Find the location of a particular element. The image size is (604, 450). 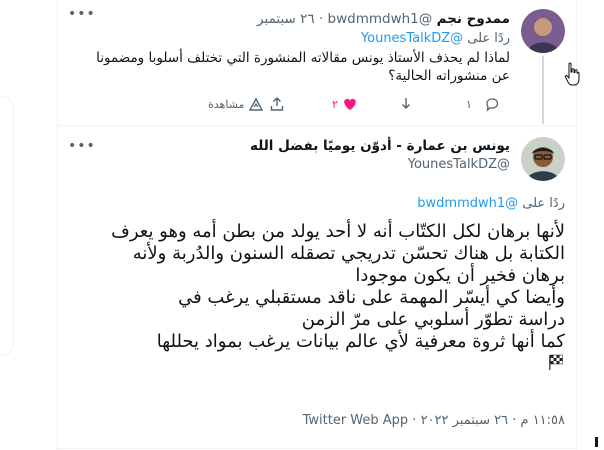

left-gutter is located at coordinates (28, 225).